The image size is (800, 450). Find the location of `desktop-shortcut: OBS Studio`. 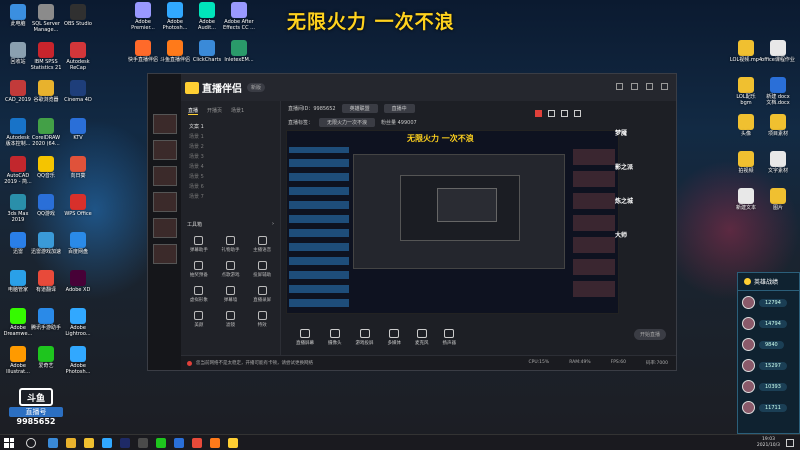

desktop-shortcut: OBS Studio is located at coordinates (78, 15).